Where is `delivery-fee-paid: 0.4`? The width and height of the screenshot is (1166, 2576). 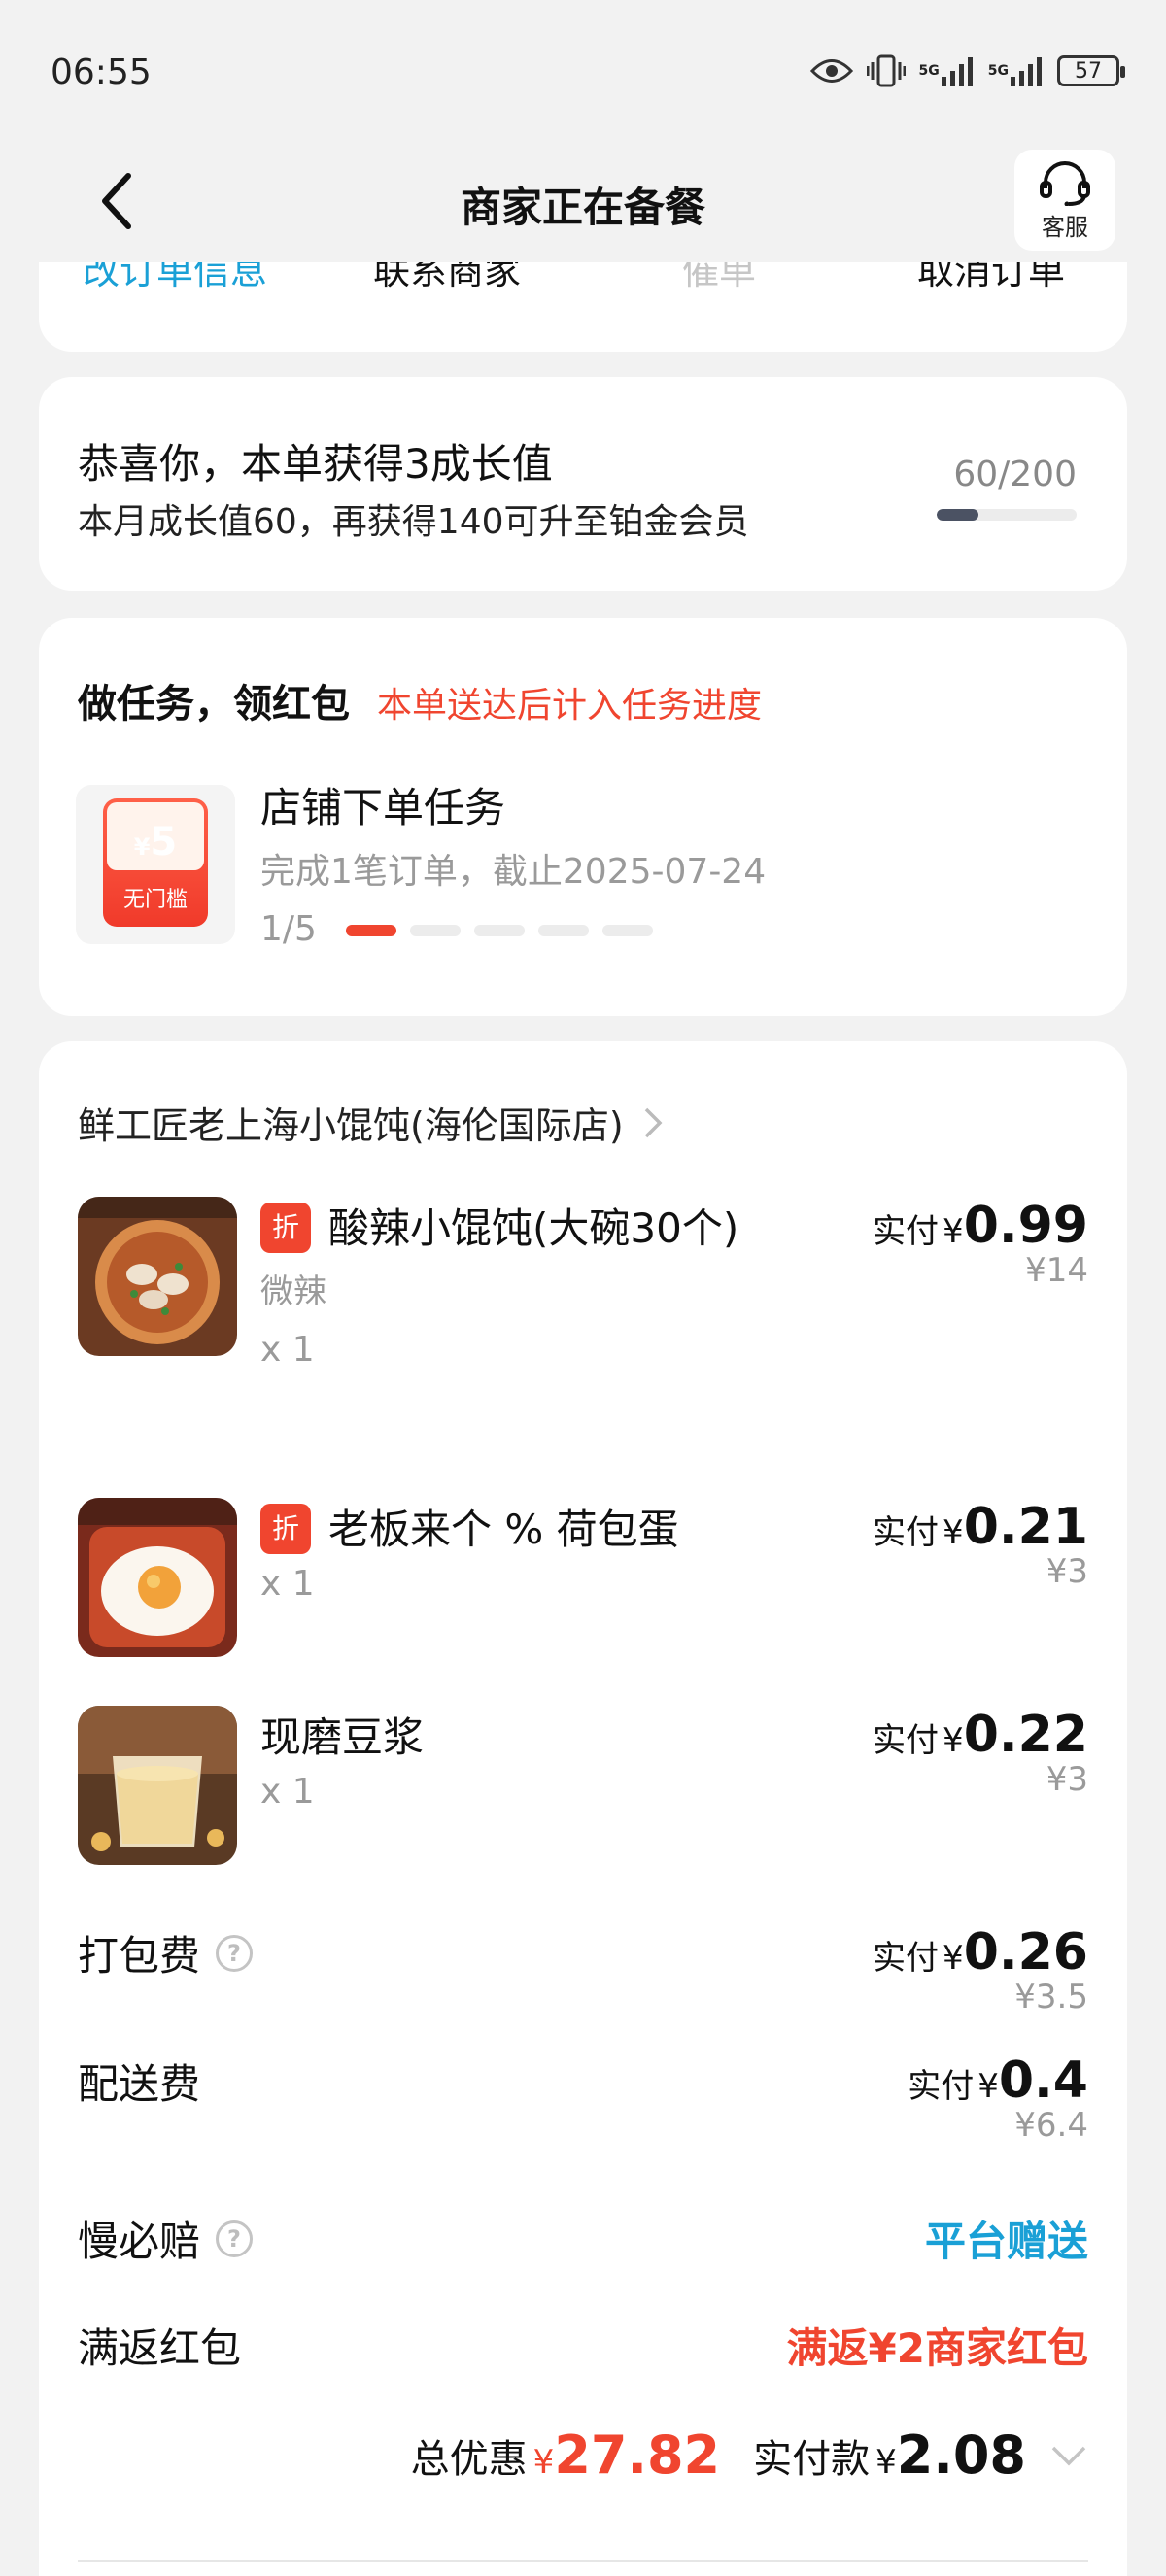
delivery-fee-paid: 0.4 is located at coordinates (1043, 2080).